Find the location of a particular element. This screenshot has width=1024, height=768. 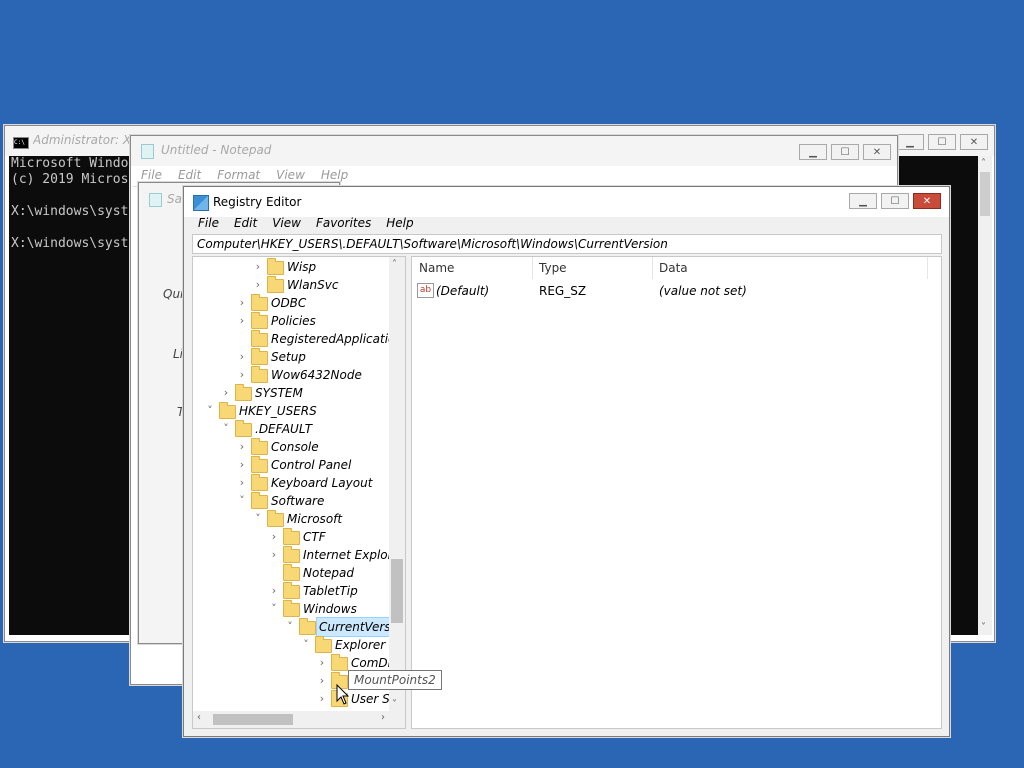

scroll-right-icon: › is located at coordinates (383, 717).